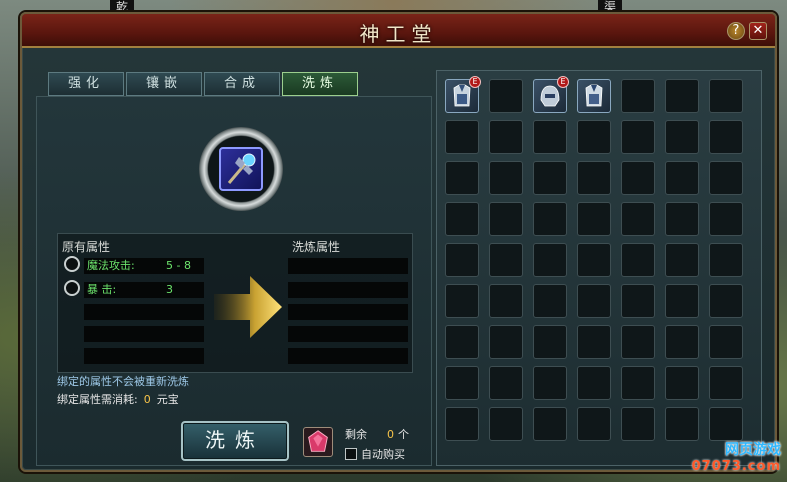 The image size is (787, 482). Describe the element at coordinates (377, 434) in the screenshot. I see `remaining-stones: 剩余 0 个` at that location.